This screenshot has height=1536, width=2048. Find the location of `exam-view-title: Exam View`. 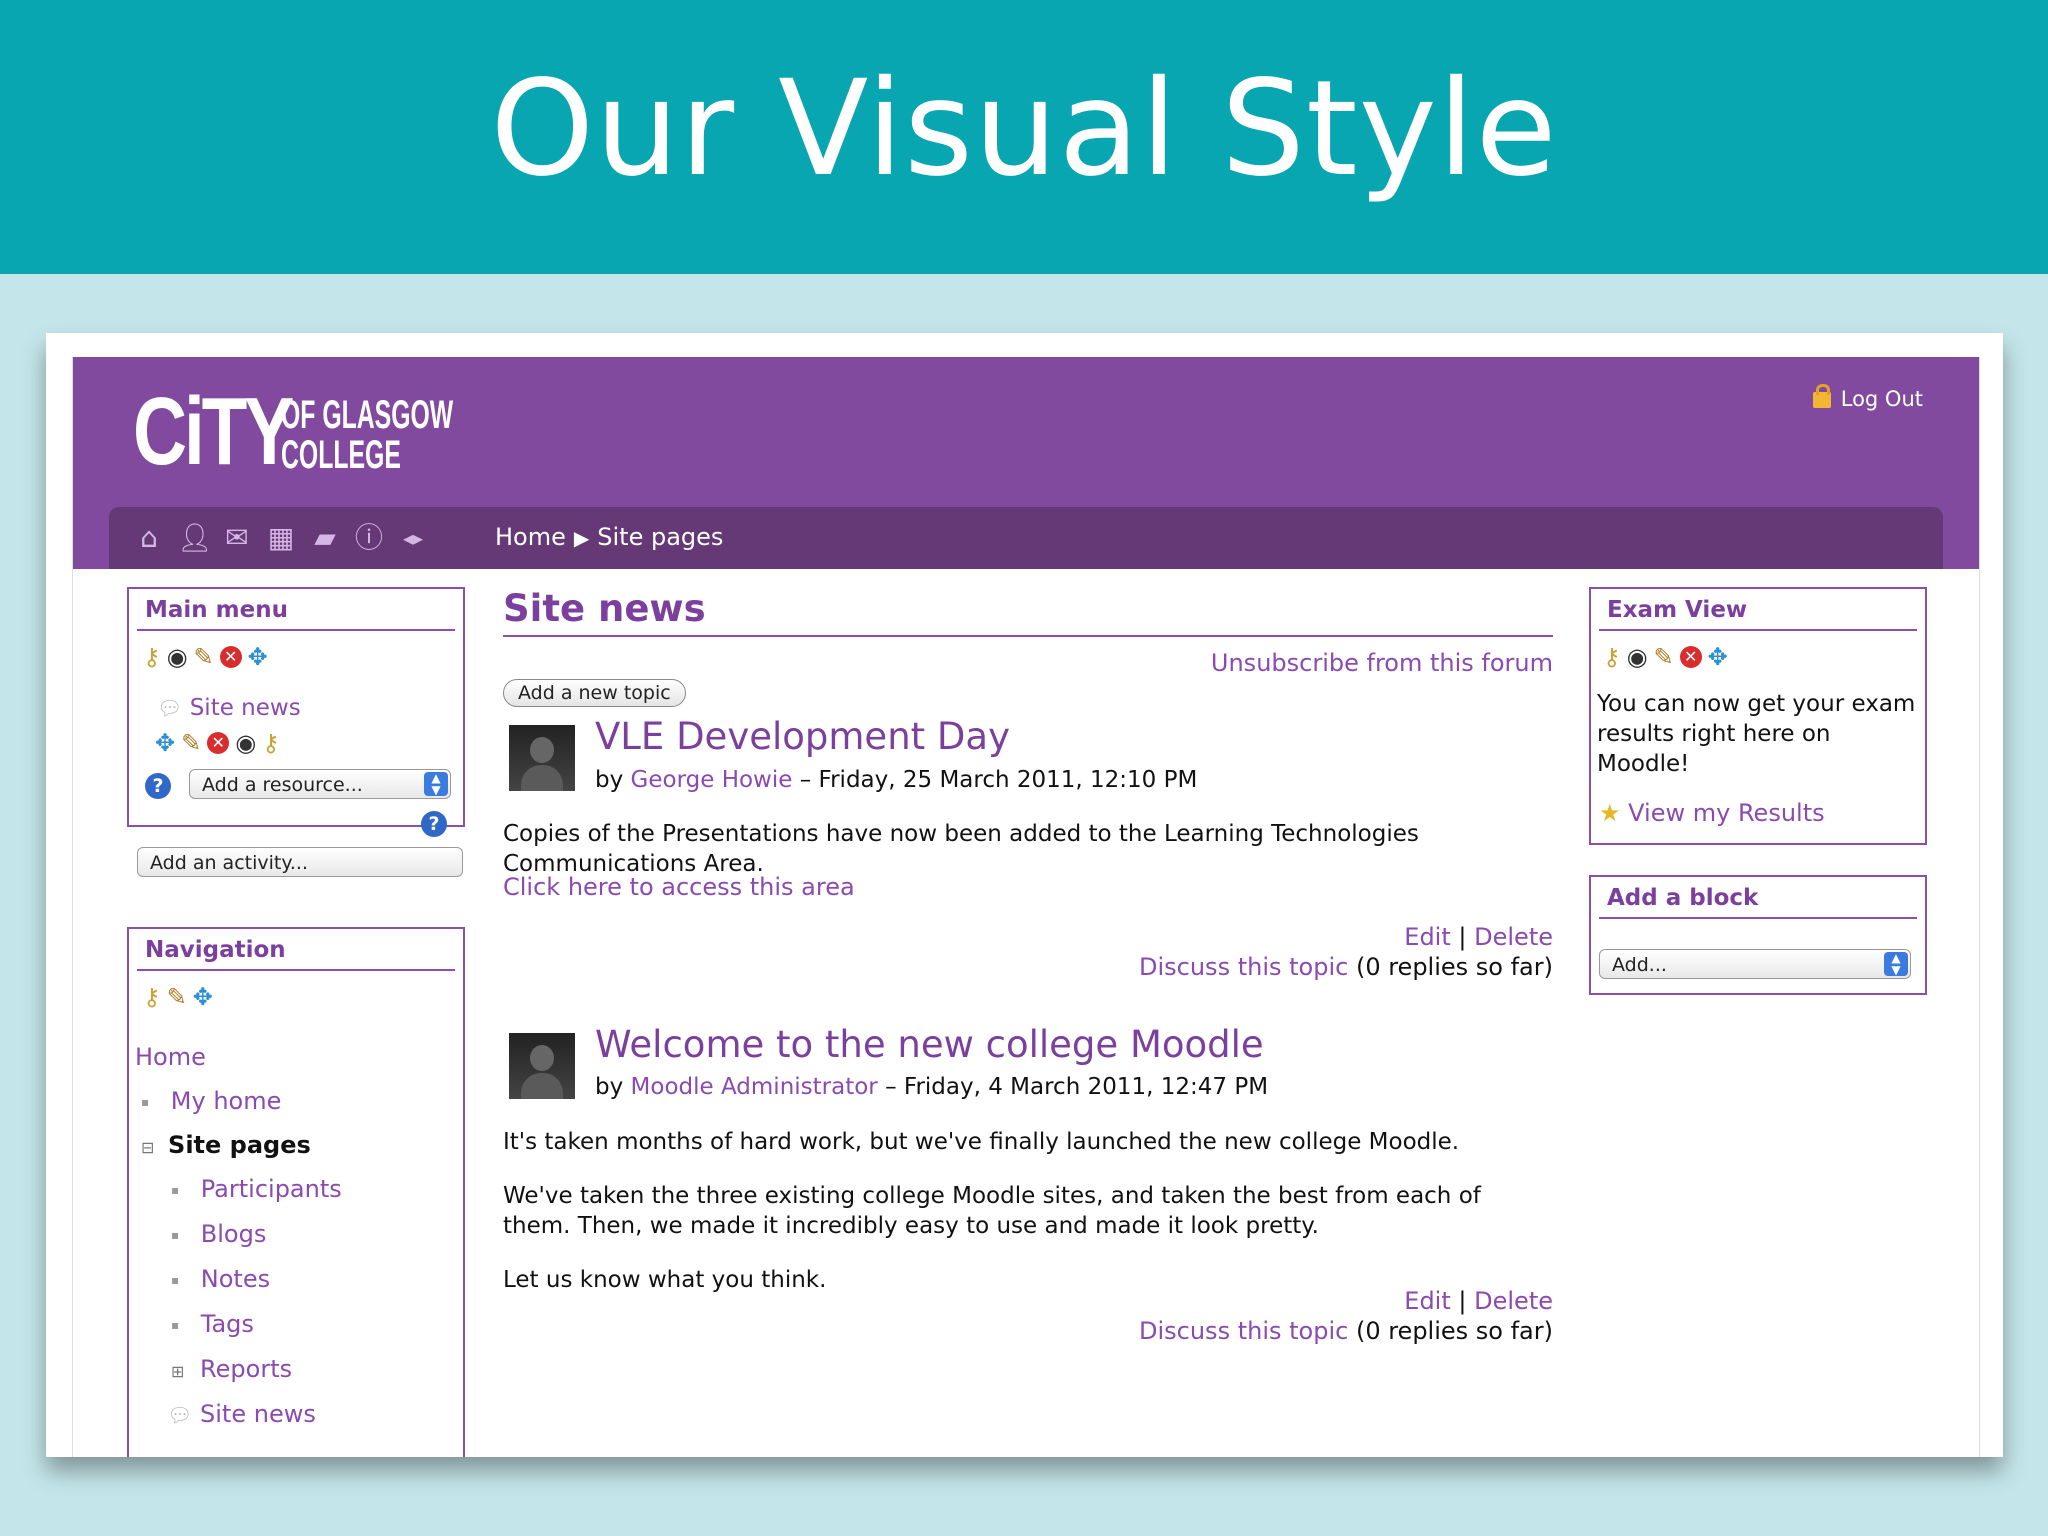

exam-view-title: Exam View is located at coordinates (1758, 610).